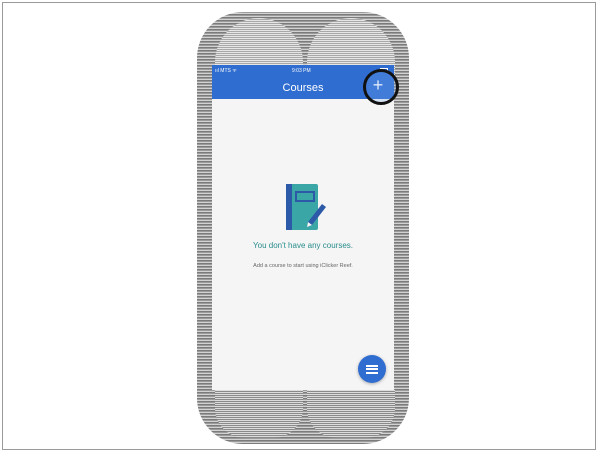 The height and width of the screenshot is (454, 600). I want to click on clock: 9:03 PM, so click(301, 71).